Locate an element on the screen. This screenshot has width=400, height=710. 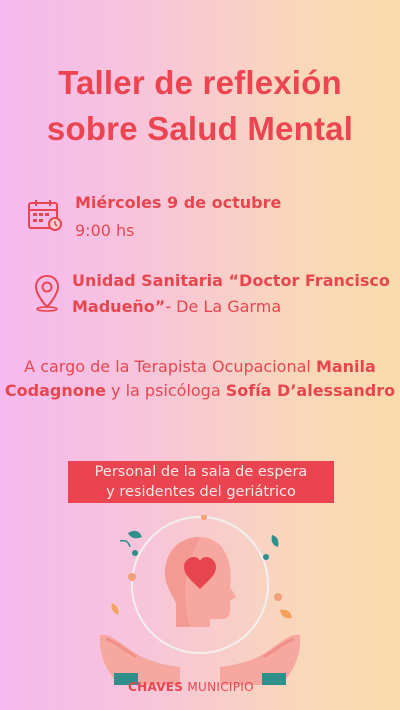
municipality-logo: CHAVES MUNICIPIO is located at coordinates (191, 687).